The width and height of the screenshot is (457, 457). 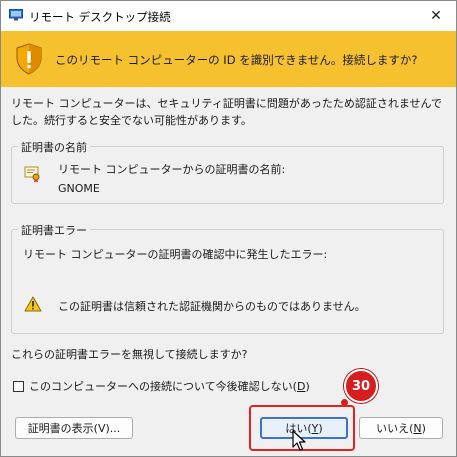 I want to click on warning-banner: このリモート コンピューターの ID を識別できません。接続しますか?, so click(x=228, y=59).